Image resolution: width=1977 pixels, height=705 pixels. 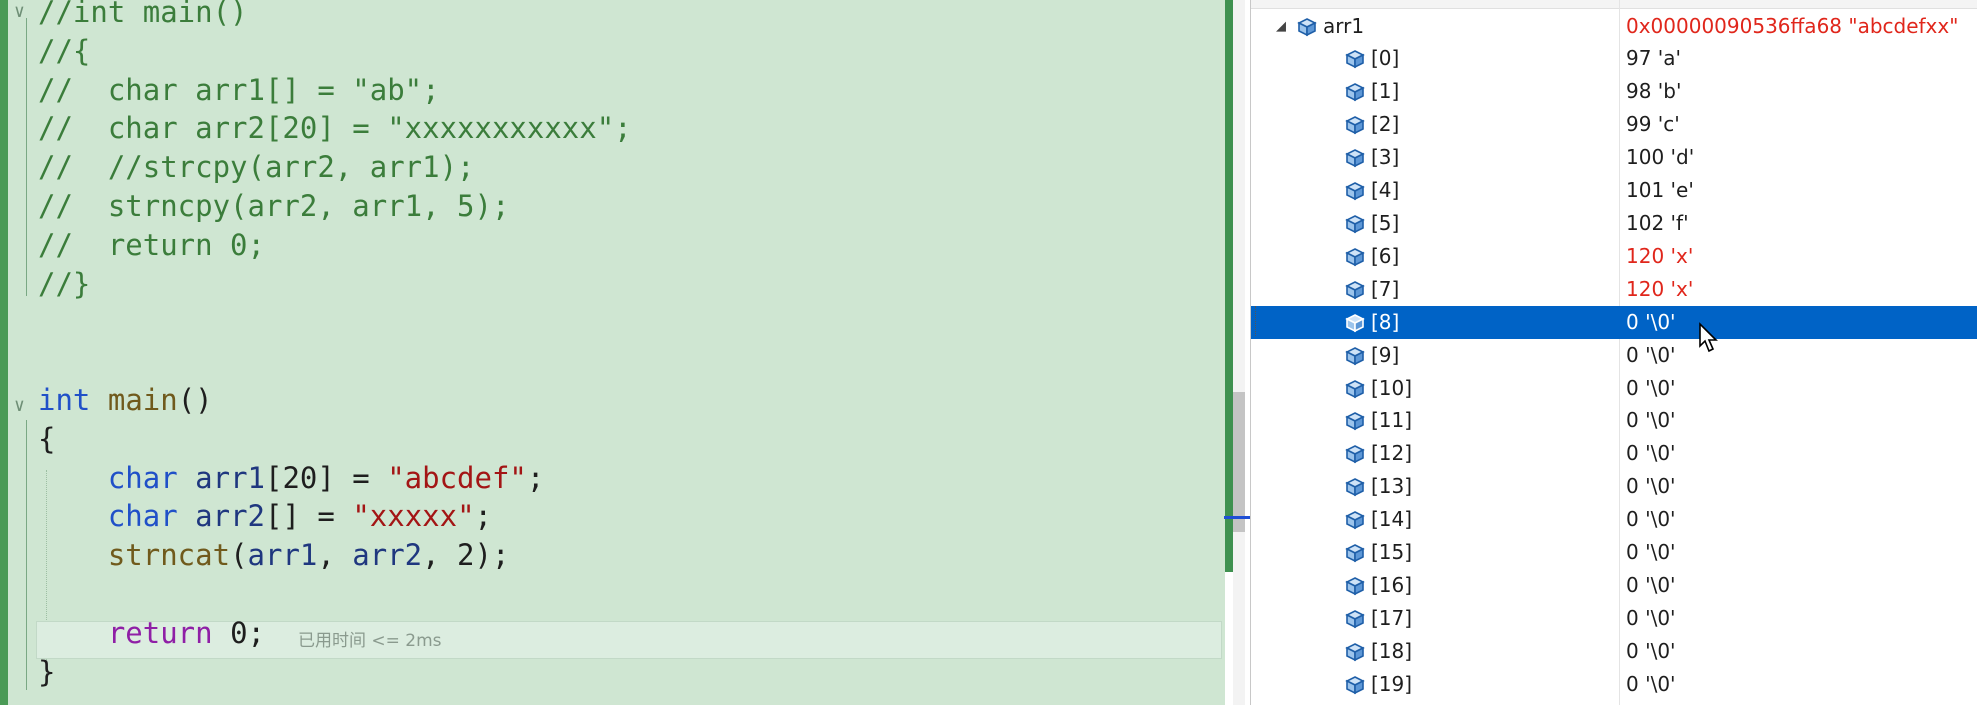 What do you see at coordinates (1392, 387) in the screenshot?
I see `watch-item-name: [10]` at bounding box center [1392, 387].